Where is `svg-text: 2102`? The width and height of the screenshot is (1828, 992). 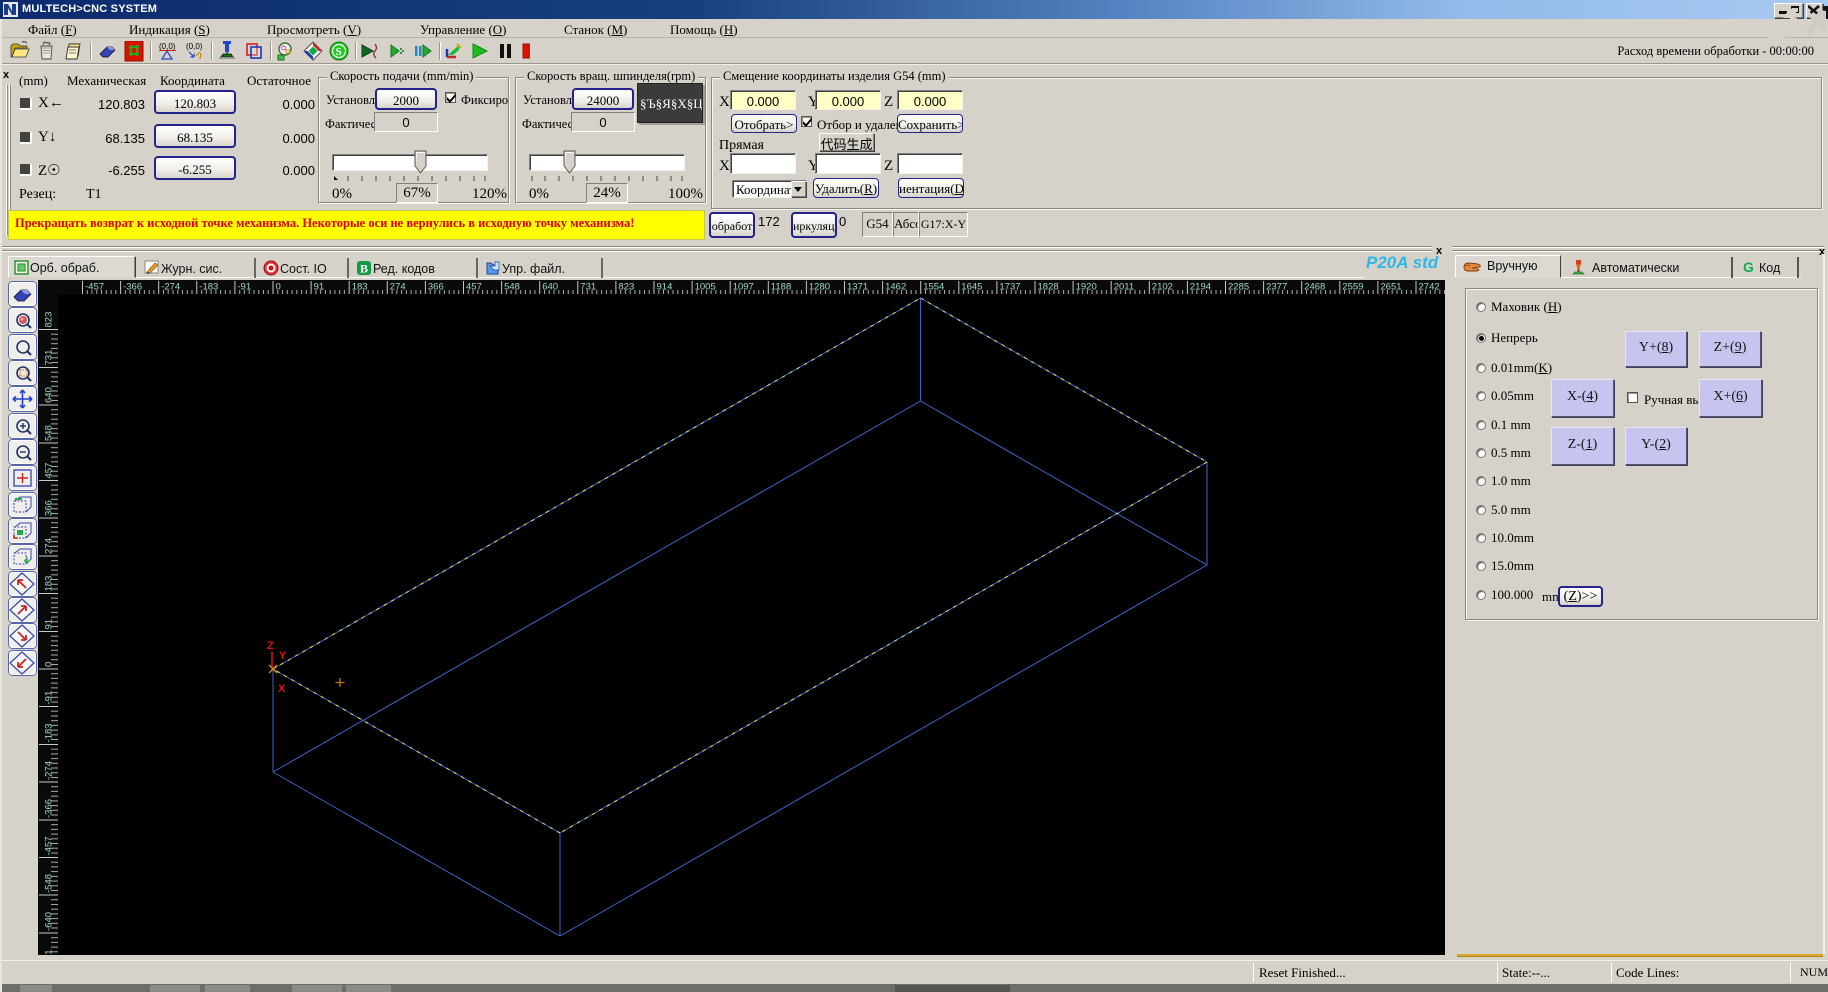 svg-text: 2102 is located at coordinates (1162, 287).